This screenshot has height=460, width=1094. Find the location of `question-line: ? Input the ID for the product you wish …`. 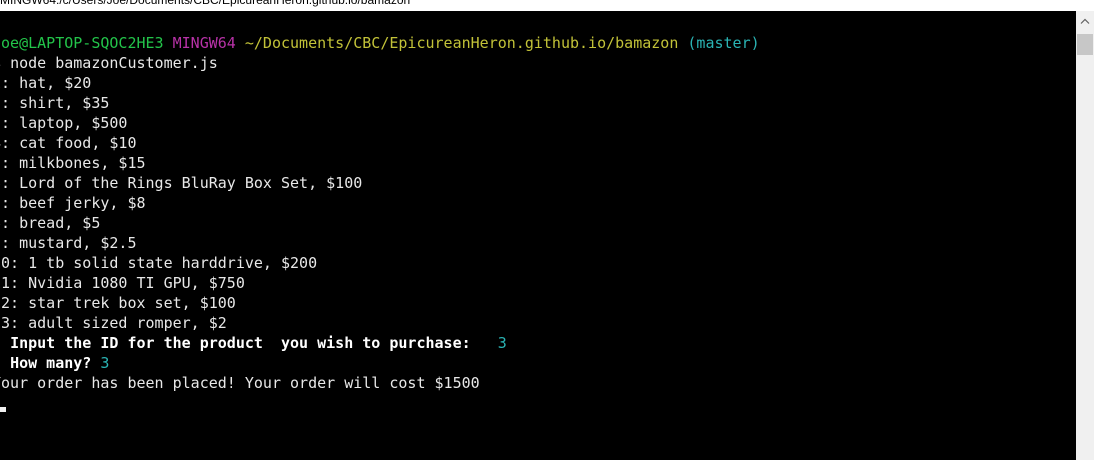

question-line: ? Input the ID for the product you wish … is located at coordinates (380, 343).